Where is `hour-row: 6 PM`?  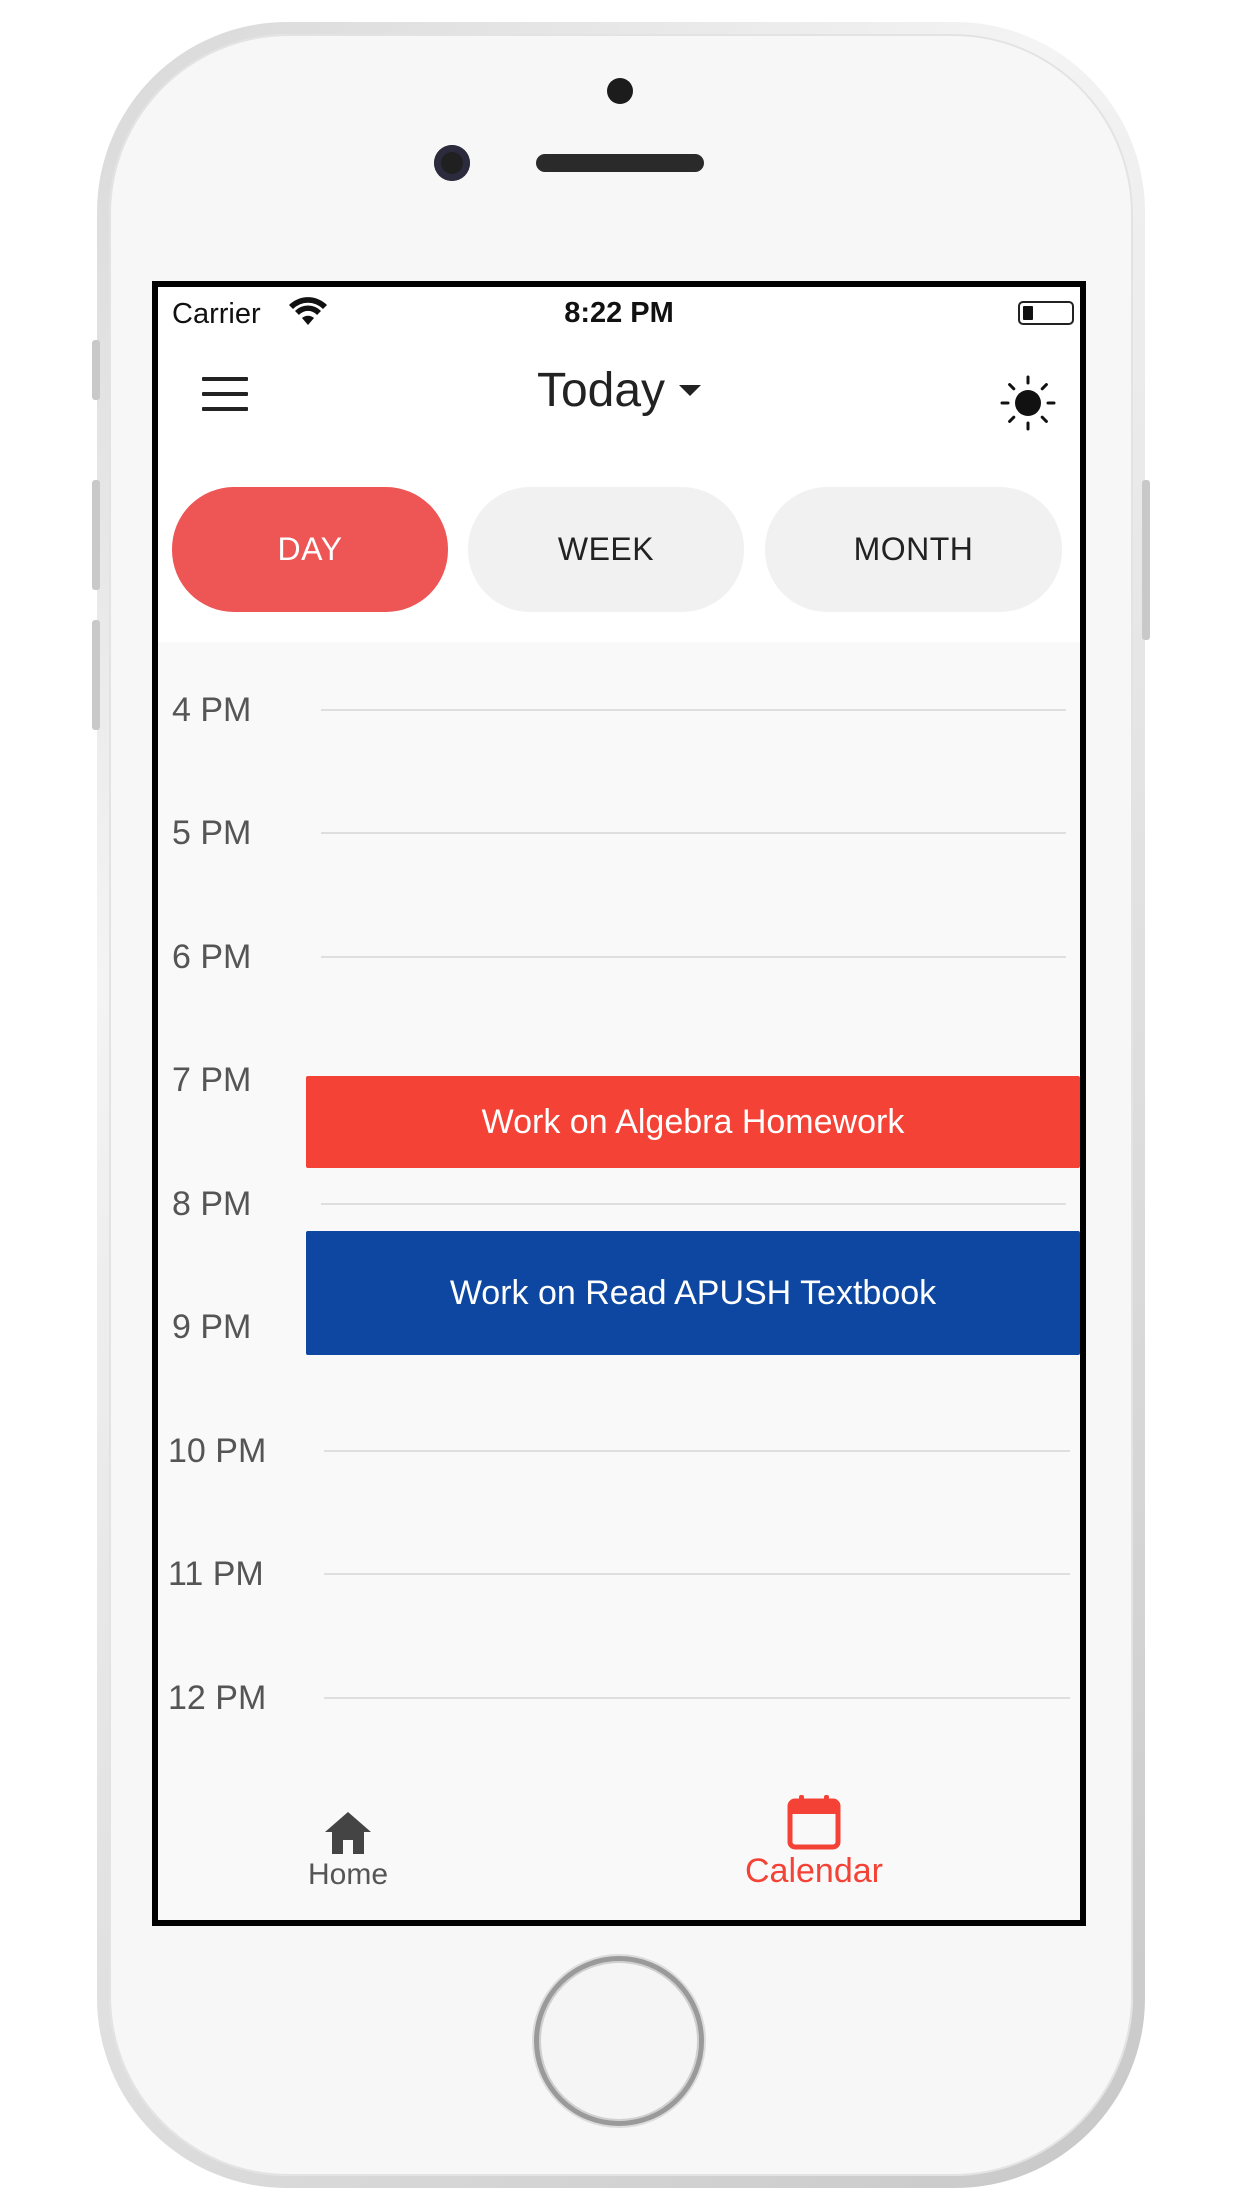 hour-row: 6 PM is located at coordinates (619, 957).